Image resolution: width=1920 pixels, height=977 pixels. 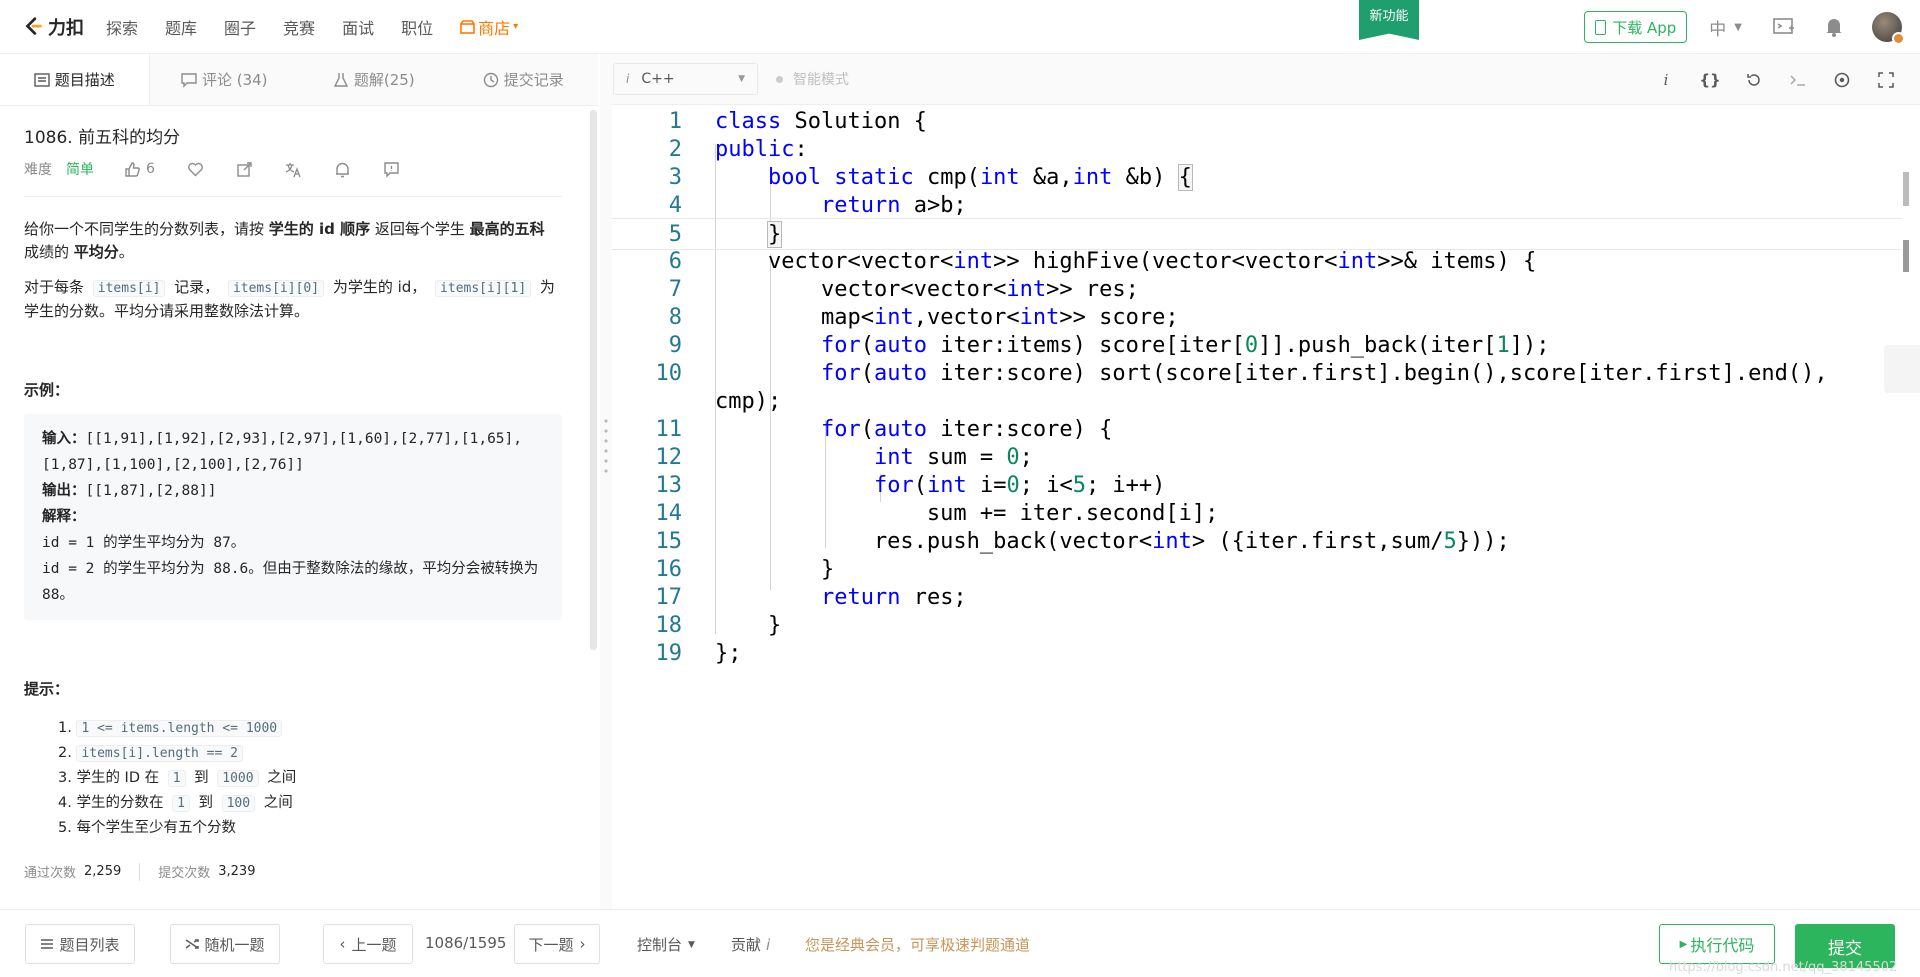 I want to click on tab-submissions: 提交记录, so click(x=524, y=79).